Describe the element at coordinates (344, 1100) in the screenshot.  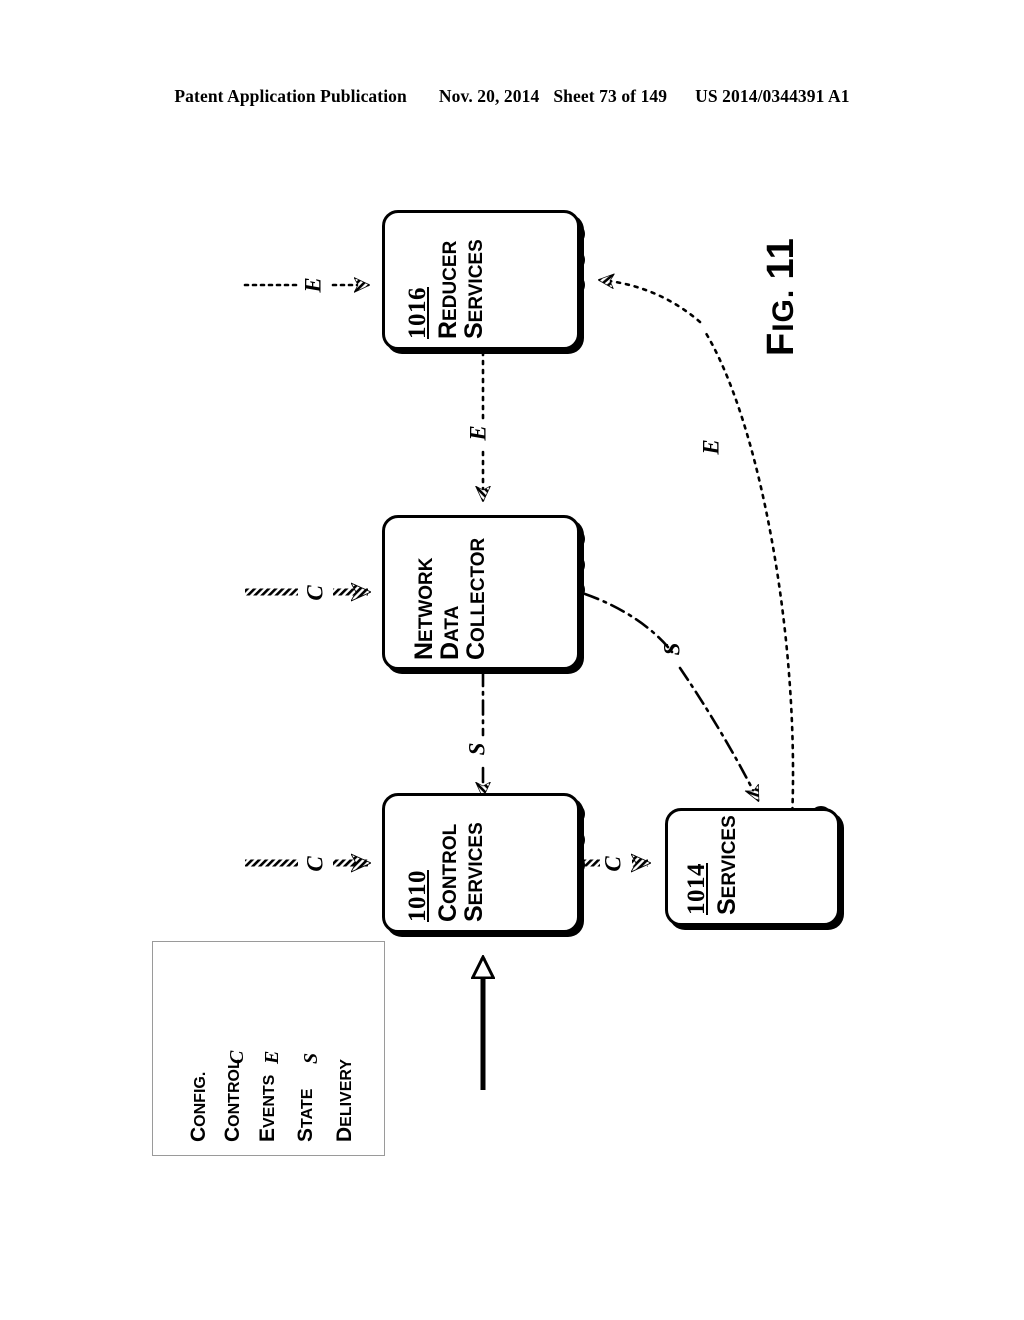
I see `legend-label-delivery: DELIVERY` at that location.